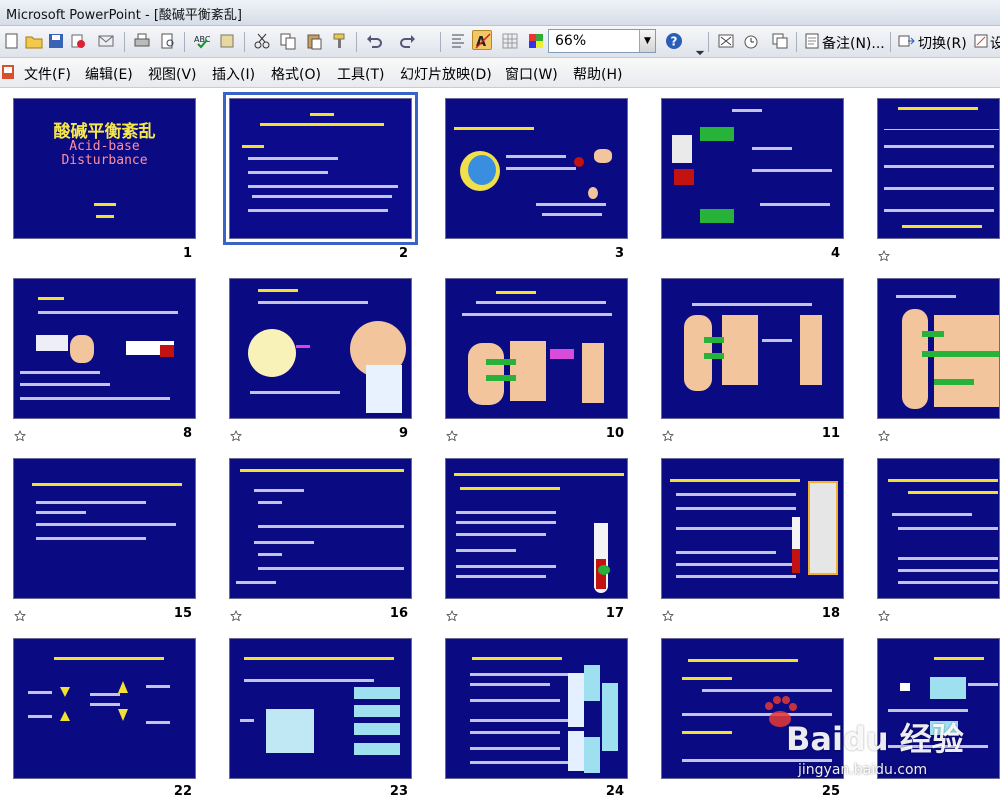 The width and height of the screenshot is (1000, 800). I want to click on design-icon, so click(982, 41).